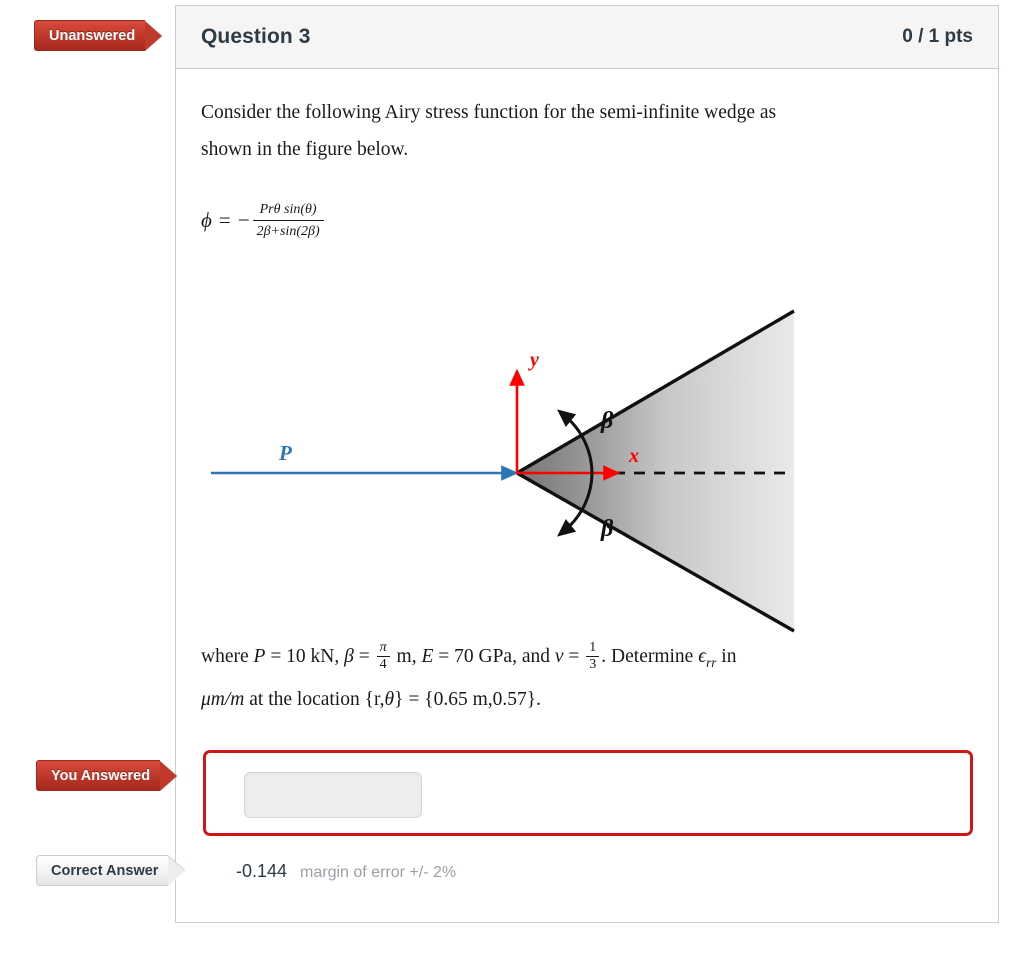  I want to click on status-badge-unanswered: Unanswered, so click(98, 35).